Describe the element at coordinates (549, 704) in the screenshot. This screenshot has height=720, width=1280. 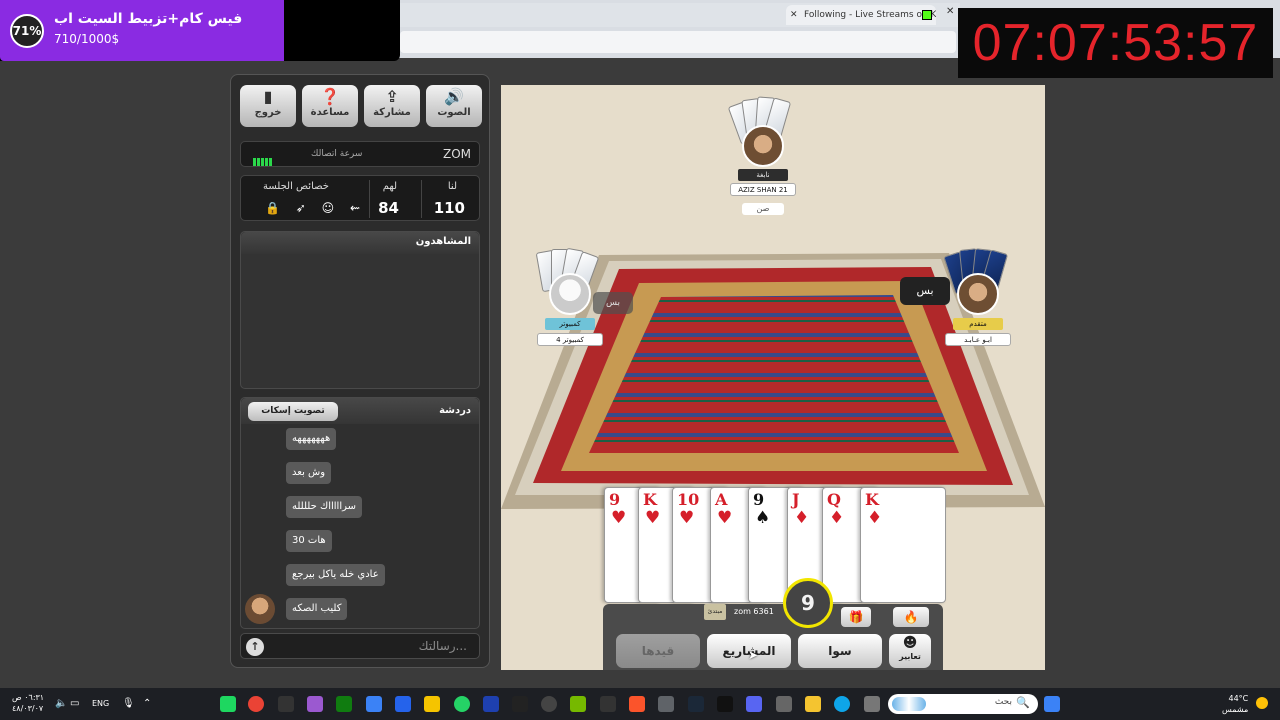
I see `obs-icon` at that location.